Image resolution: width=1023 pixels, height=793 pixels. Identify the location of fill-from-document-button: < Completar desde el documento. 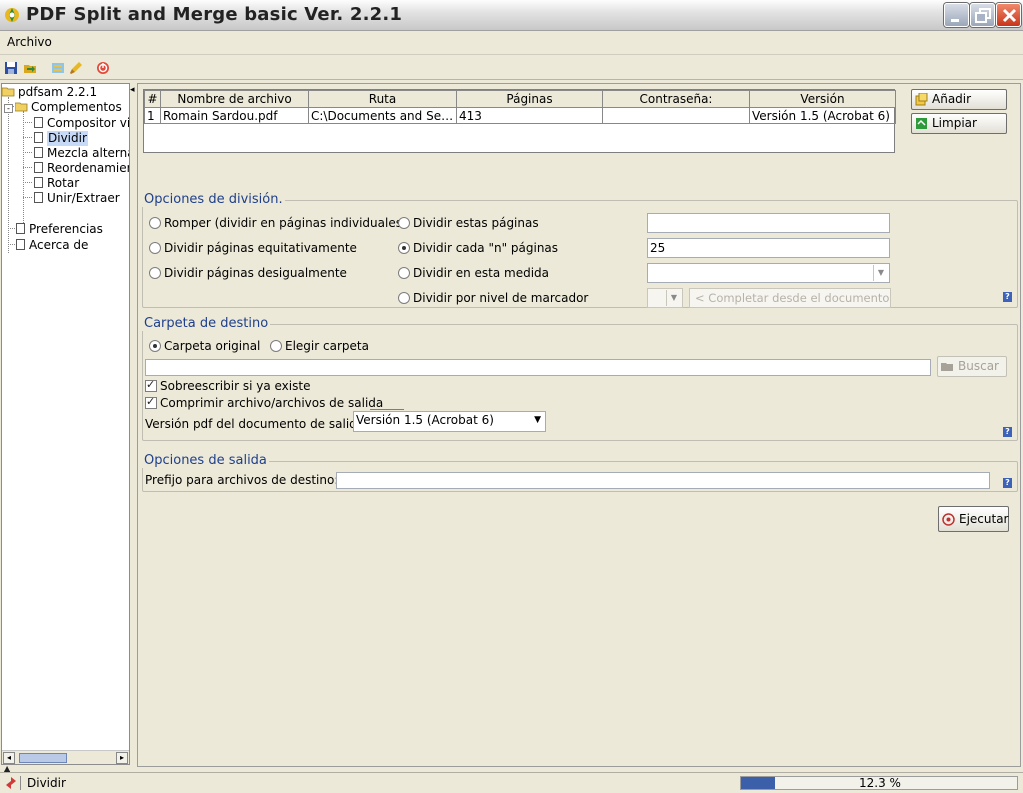
(790, 298).